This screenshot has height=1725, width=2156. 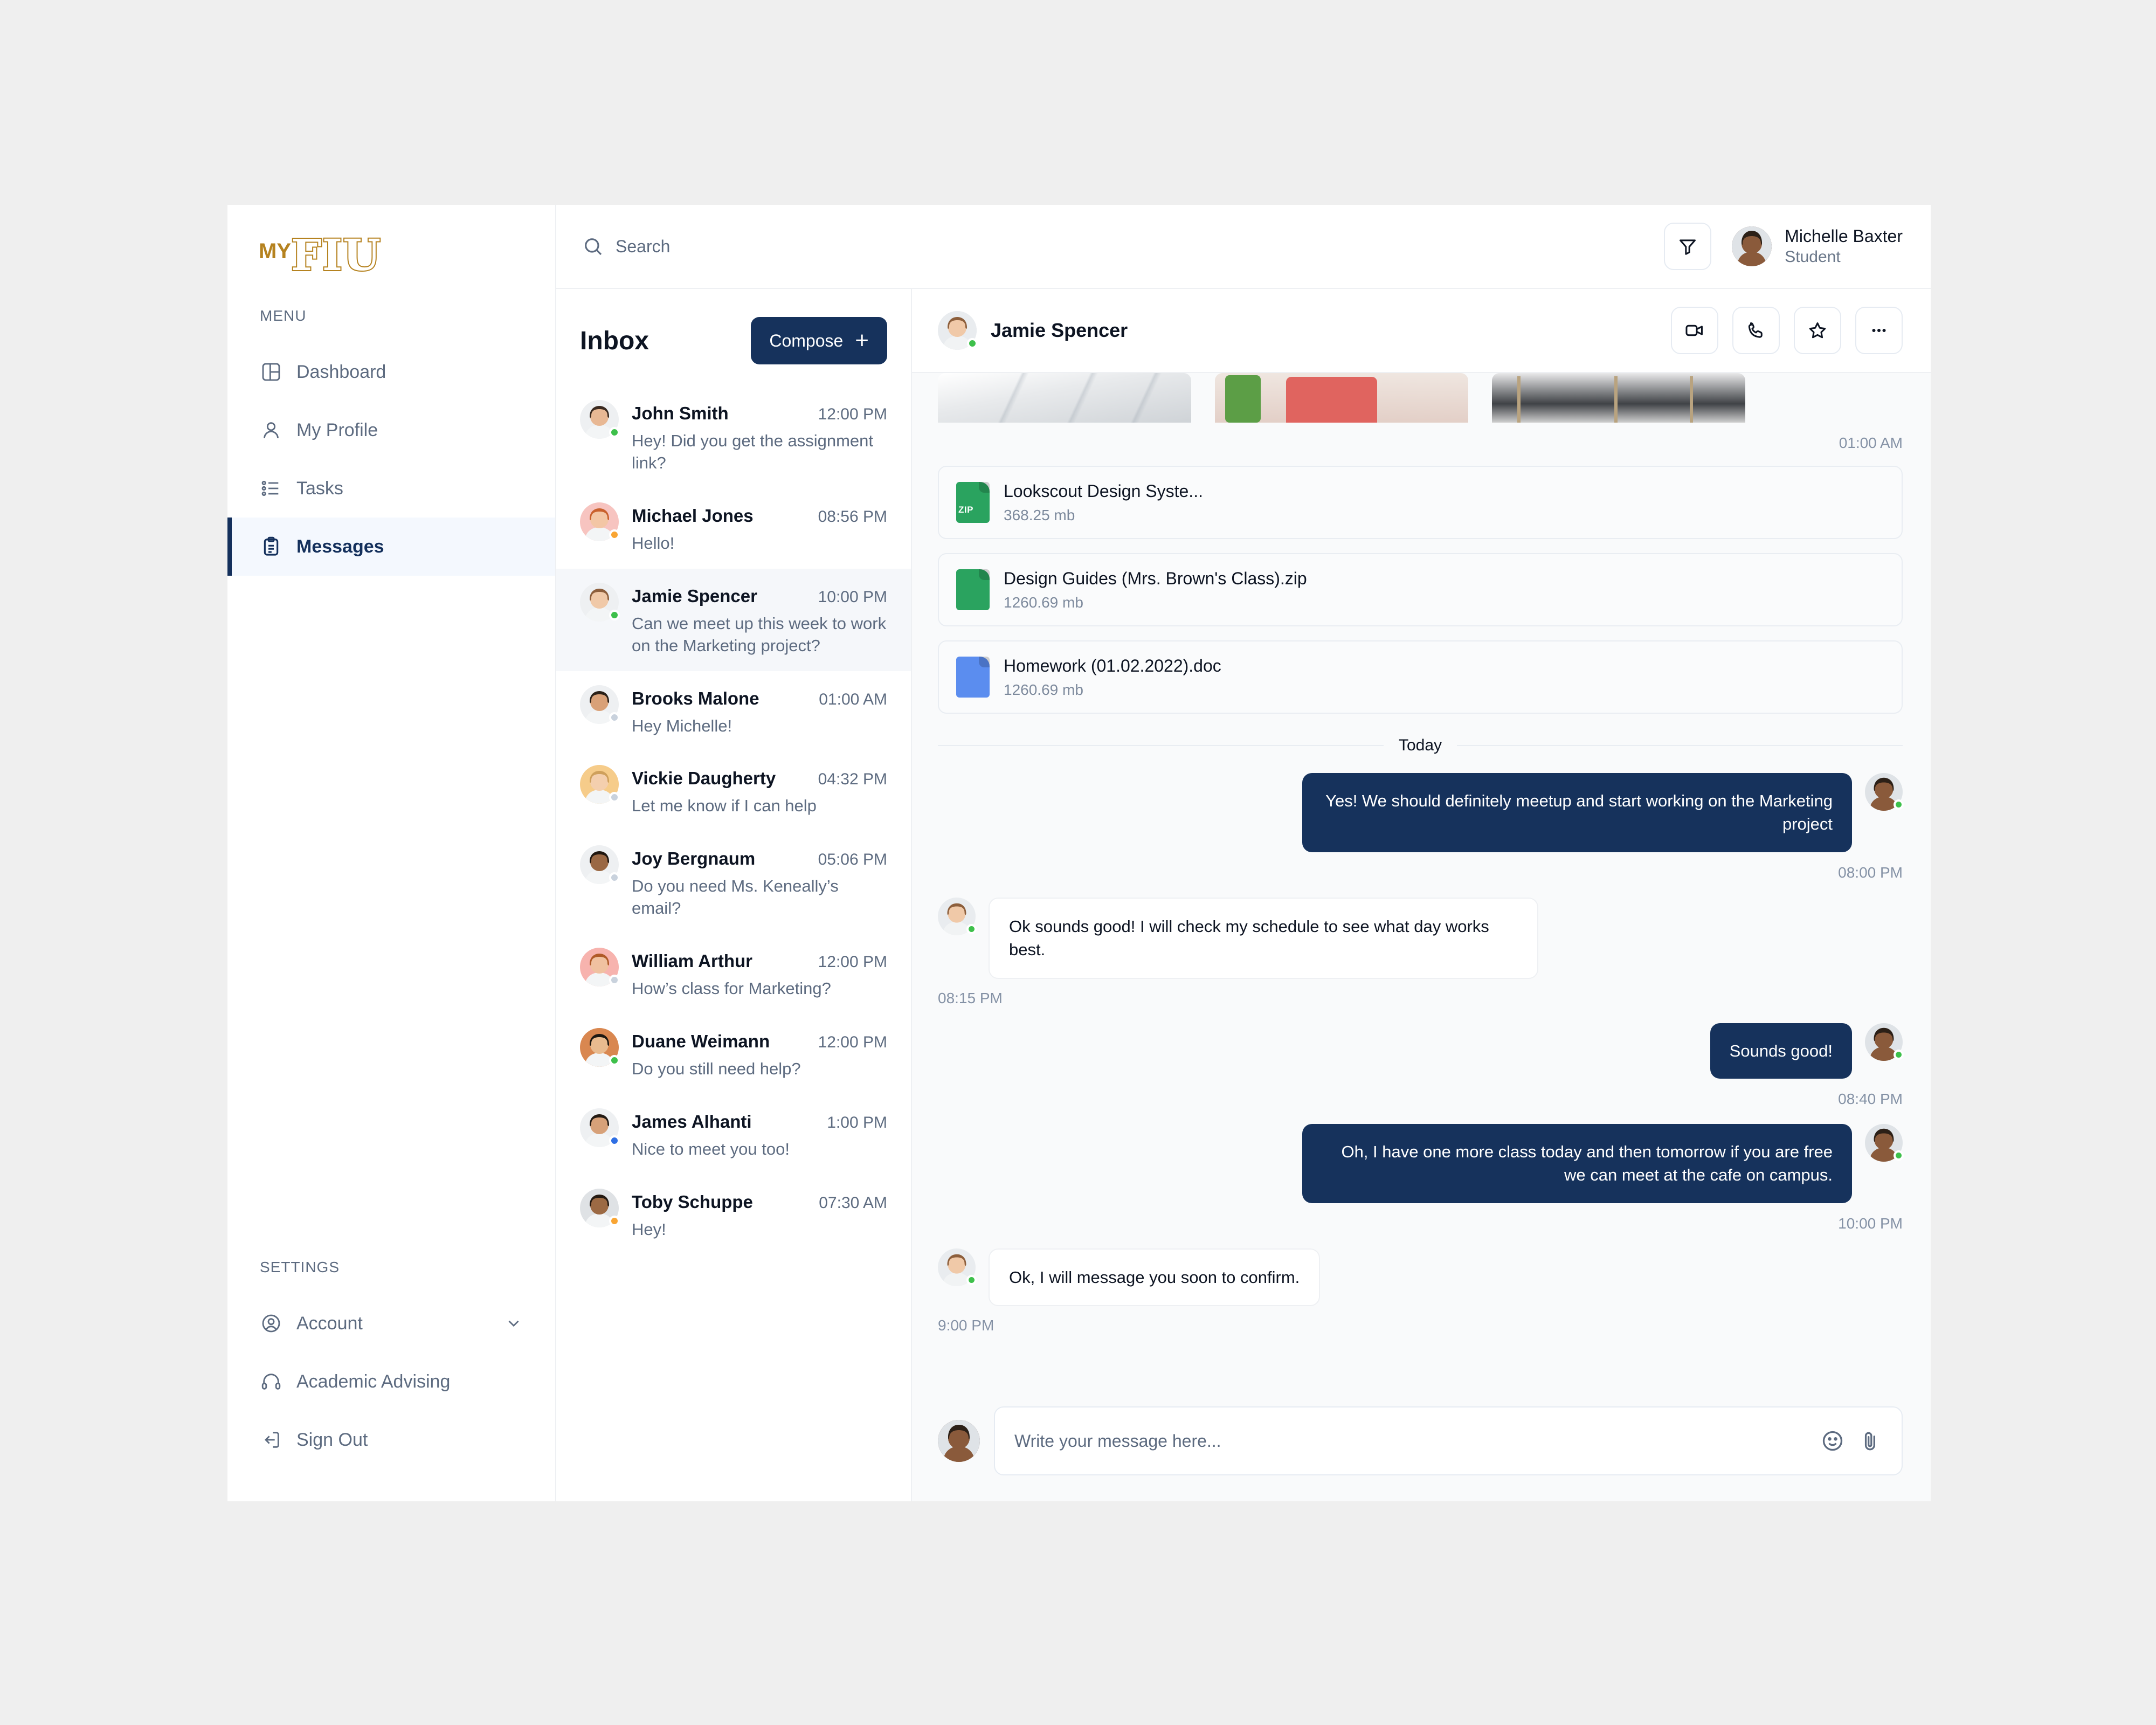 I want to click on file-attachment: ZIP Lookscout Design Syste... 368.25 mb, so click(x=1420, y=502).